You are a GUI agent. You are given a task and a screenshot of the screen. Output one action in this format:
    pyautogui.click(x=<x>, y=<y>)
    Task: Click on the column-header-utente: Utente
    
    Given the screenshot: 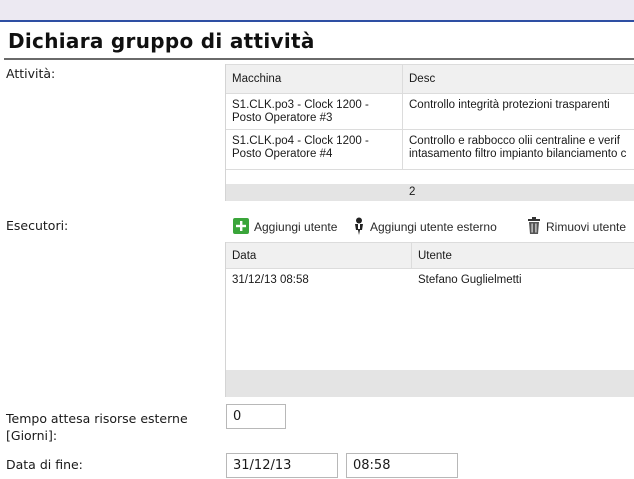 What is the action you would take?
    pyautogui.click(x=523, y=255)
    